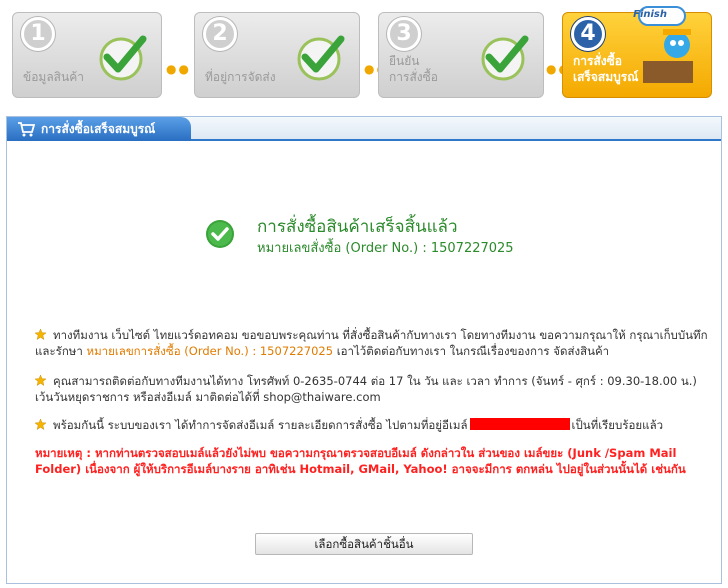 Image resolution: width=728 pixels, height=588 pixels. I want to click on step-connector: ●●, so click(178, 69).